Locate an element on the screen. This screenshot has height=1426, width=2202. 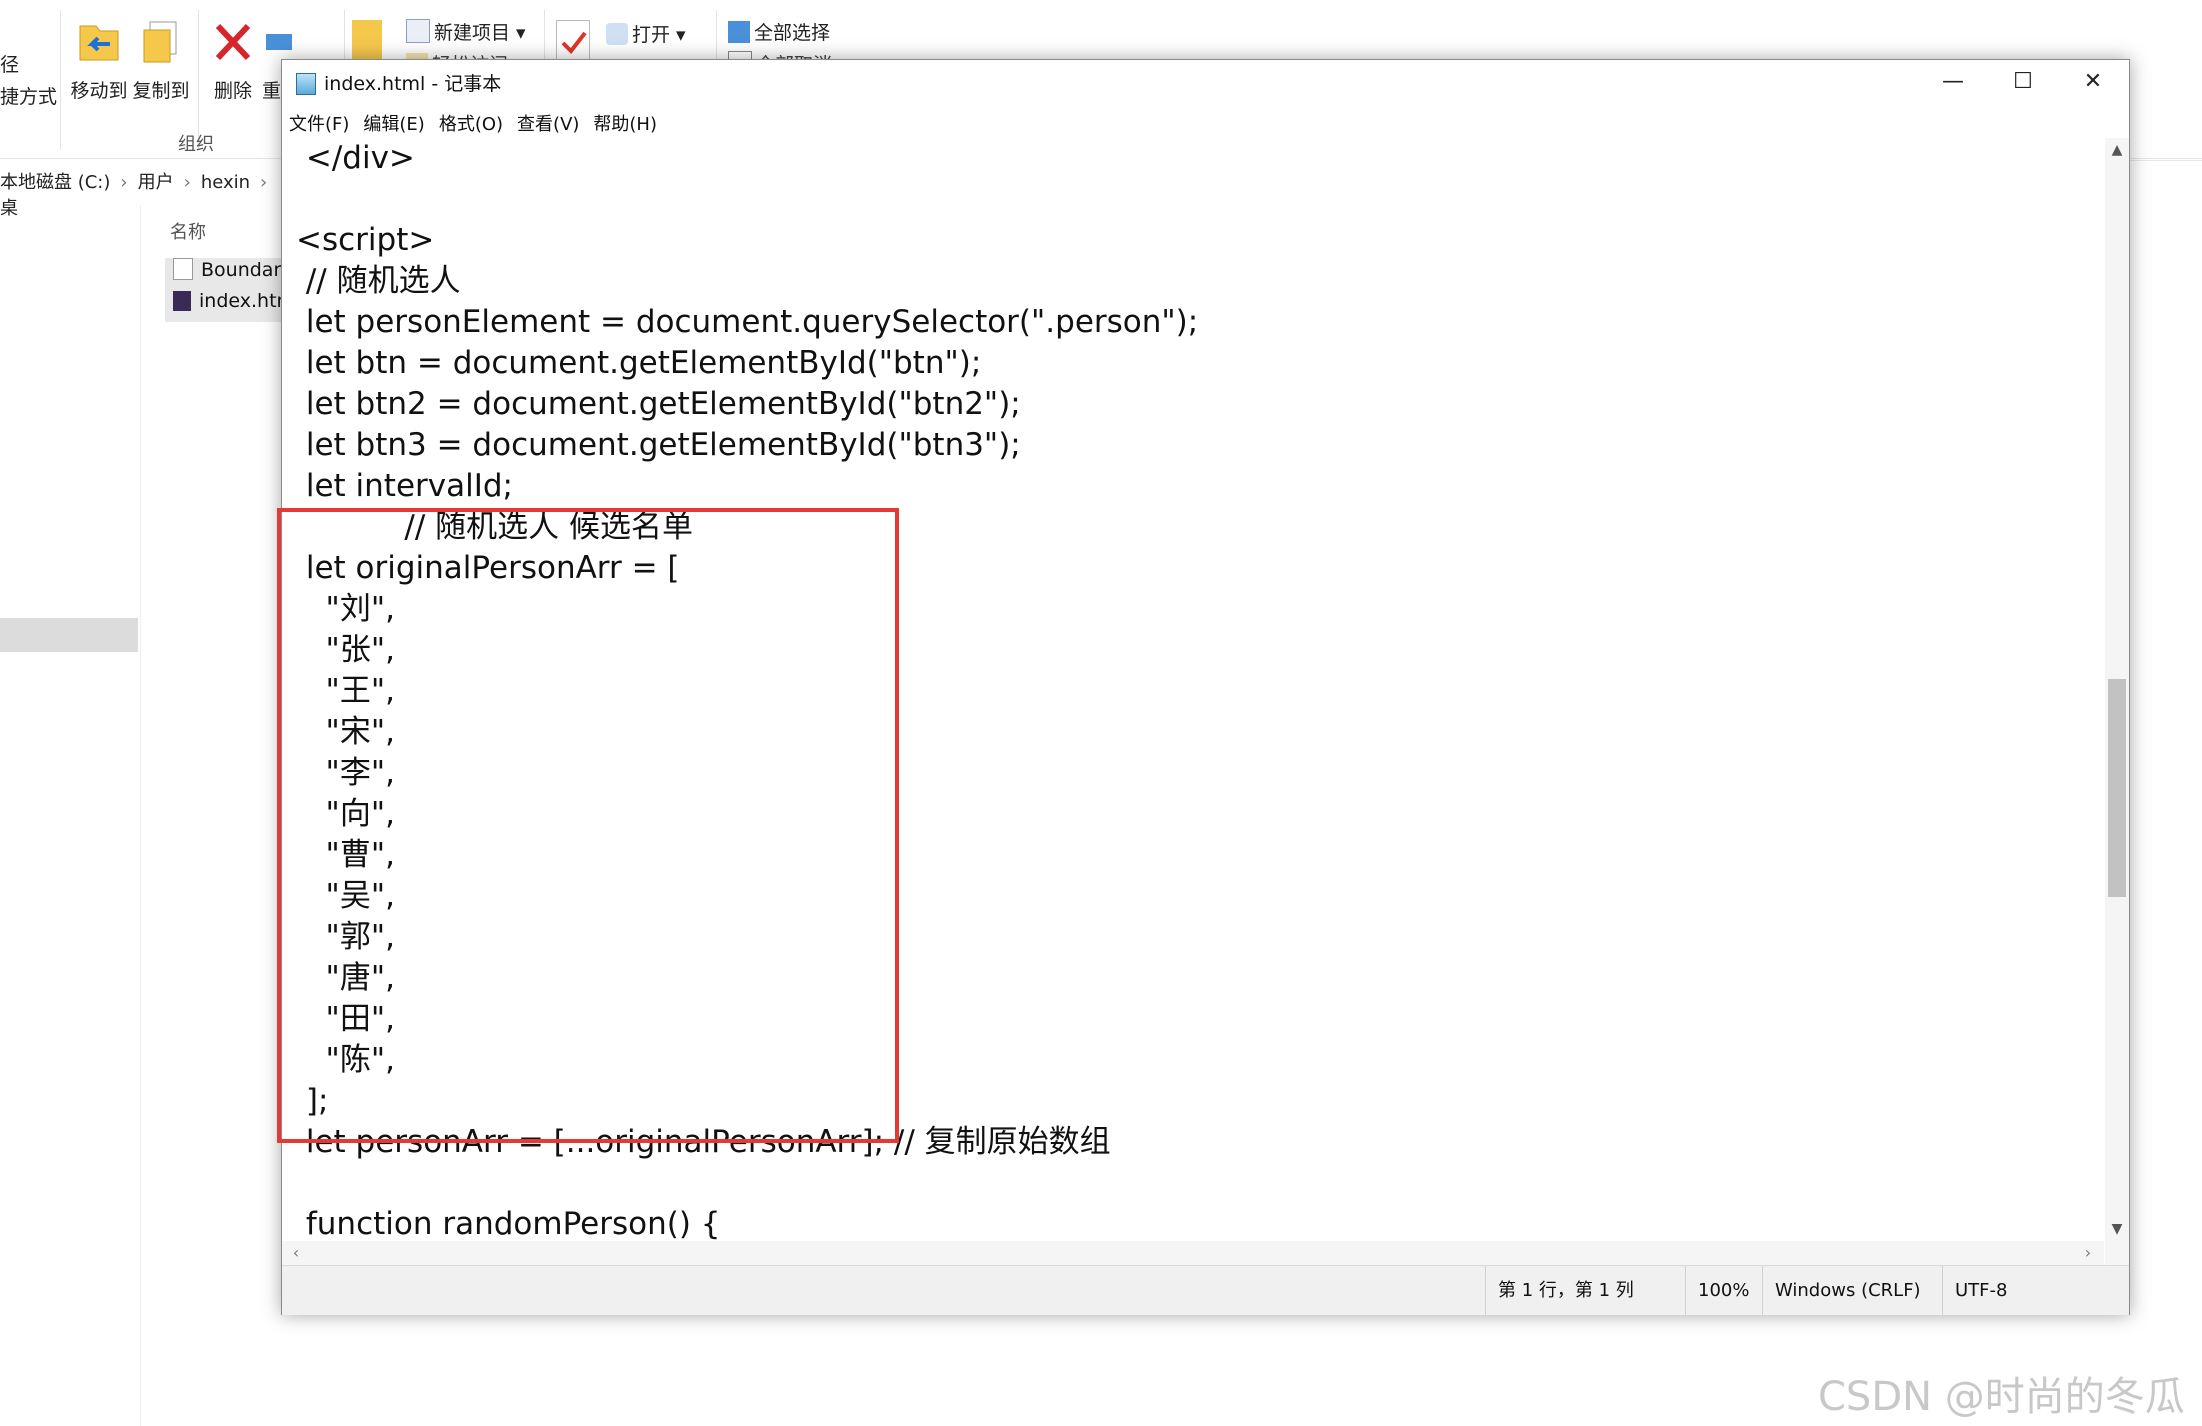
ribbon-cut-label-top: 径 is located at coordinates (10, 65).